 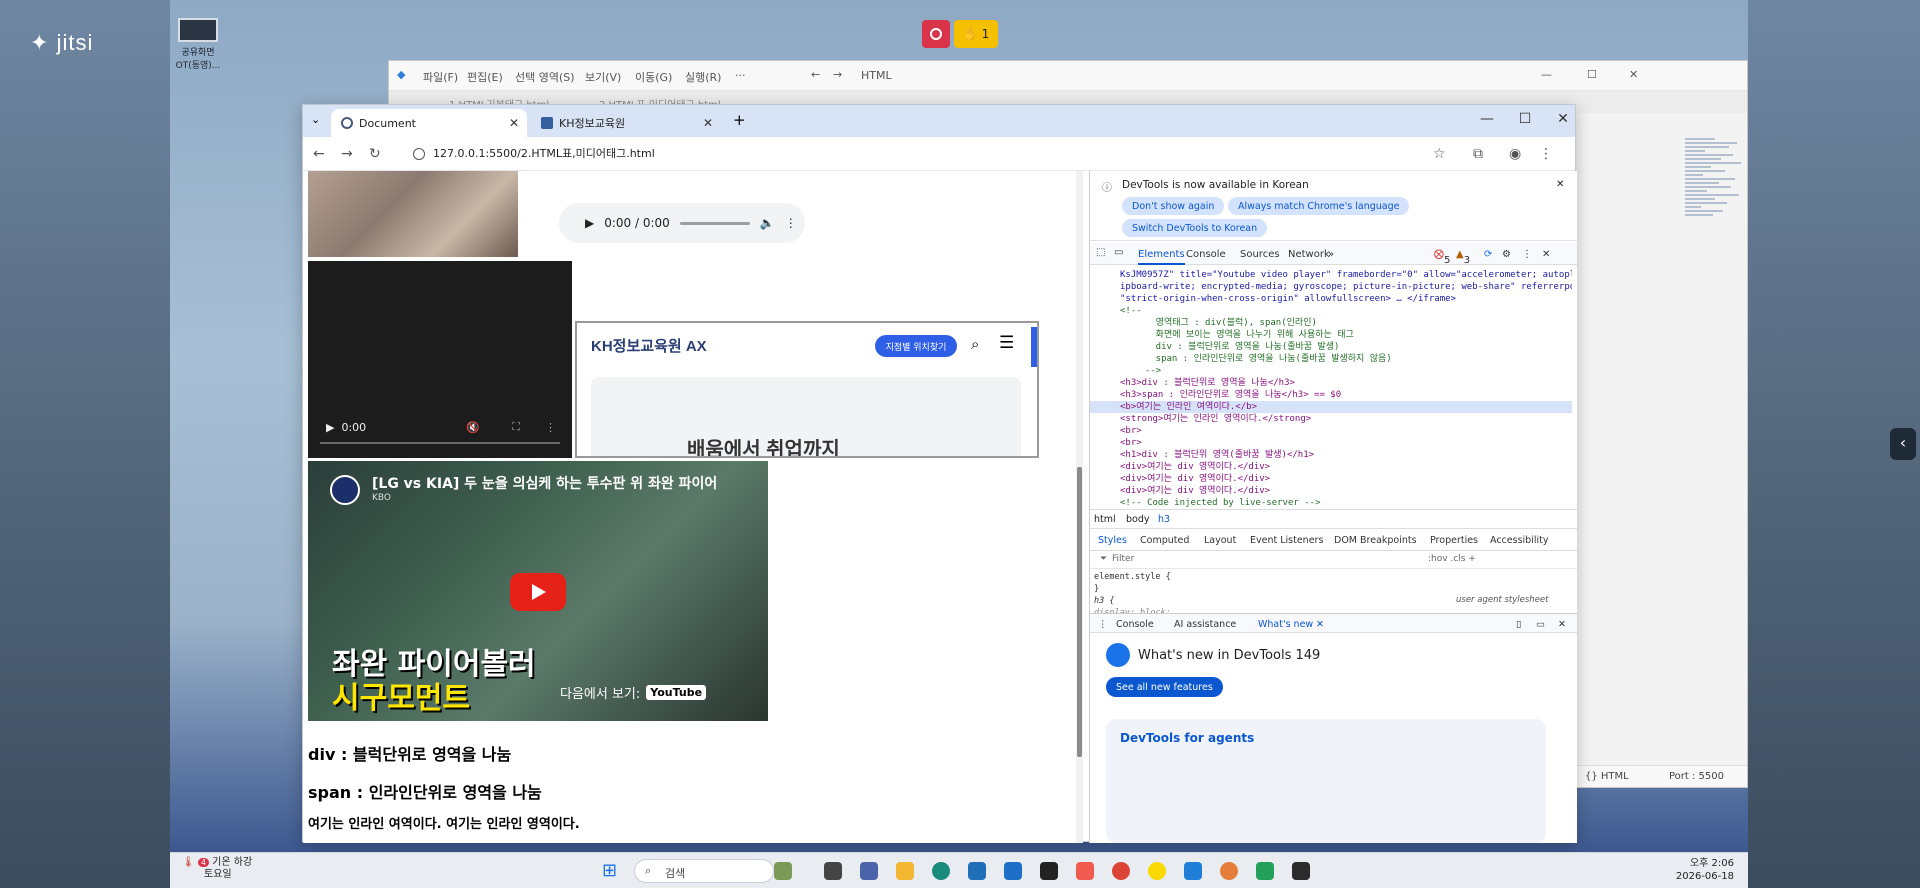 What do you see at coordinates (1285, 624) in the screenshot?
I see `drawer-tab-whats-new: What's new` at bounding box center [1285, 624].